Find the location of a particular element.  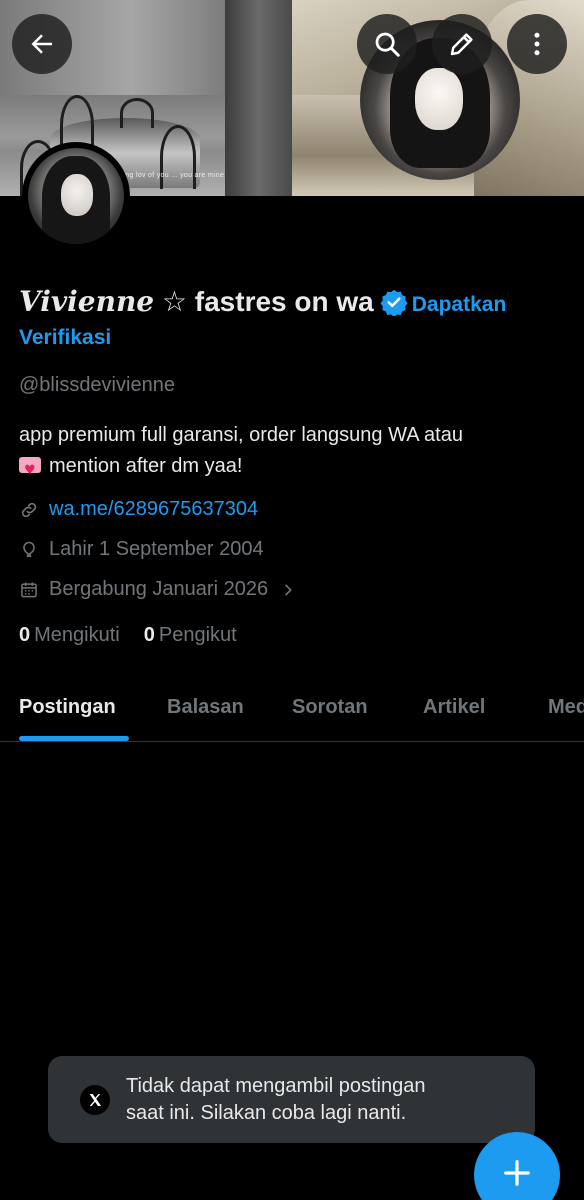

x-logo-icon is located at coordinates (95, 1099).